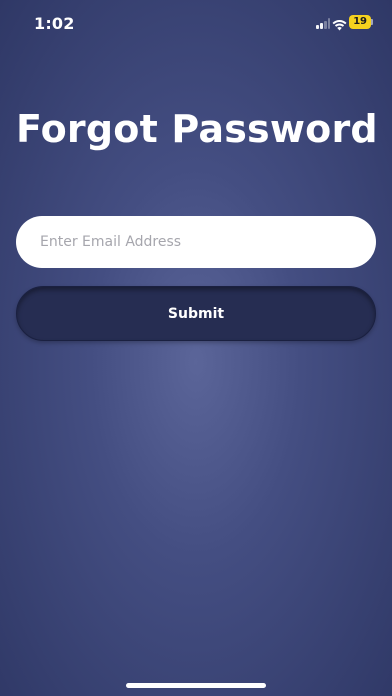  Describe the element at coordinates (196, 22) in the screenshot. I see `status-bar: 1:02 19` at that location.